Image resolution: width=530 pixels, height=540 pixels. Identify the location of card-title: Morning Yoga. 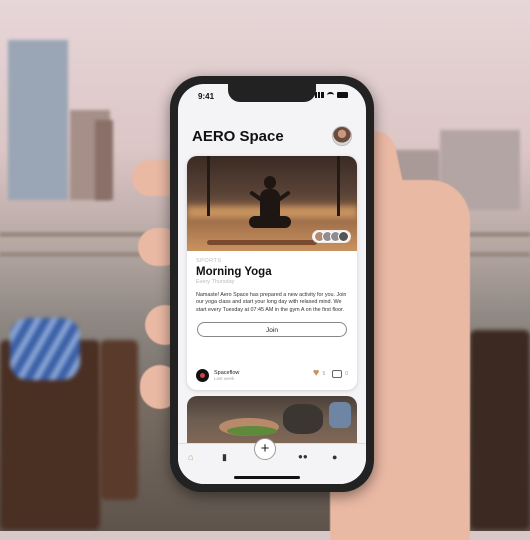
(234, 272).